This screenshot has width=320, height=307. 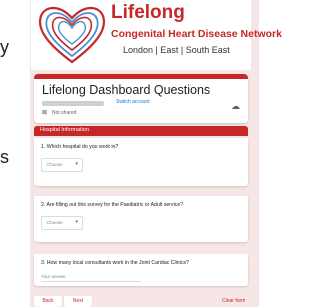 I want to click on edge-text-fragment: y, so click(x=4, y=47).